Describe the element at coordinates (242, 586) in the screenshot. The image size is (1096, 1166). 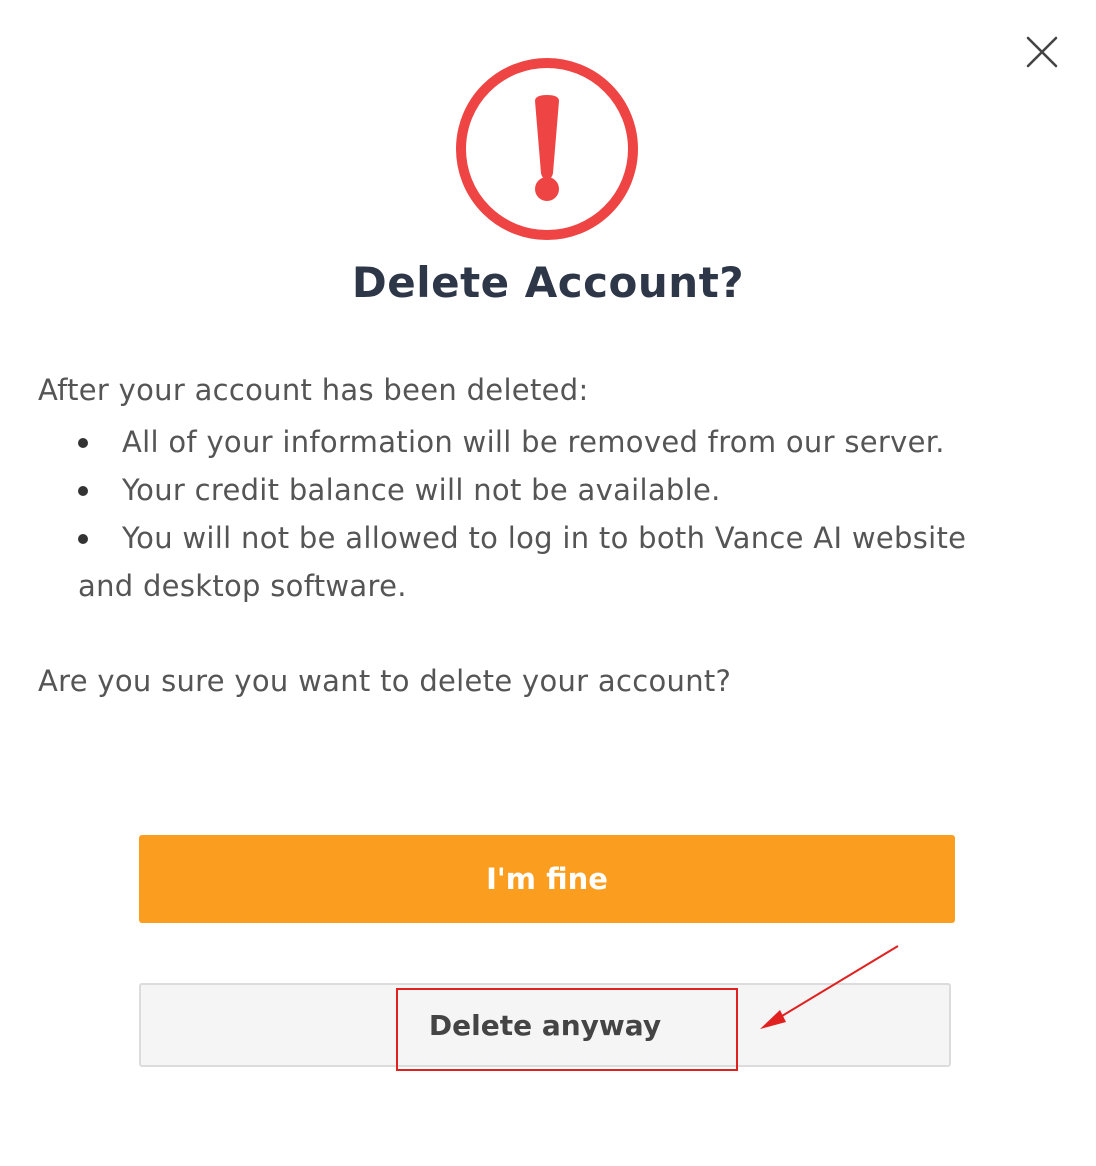
I see `list-item-text: and desktop software.` at that location.